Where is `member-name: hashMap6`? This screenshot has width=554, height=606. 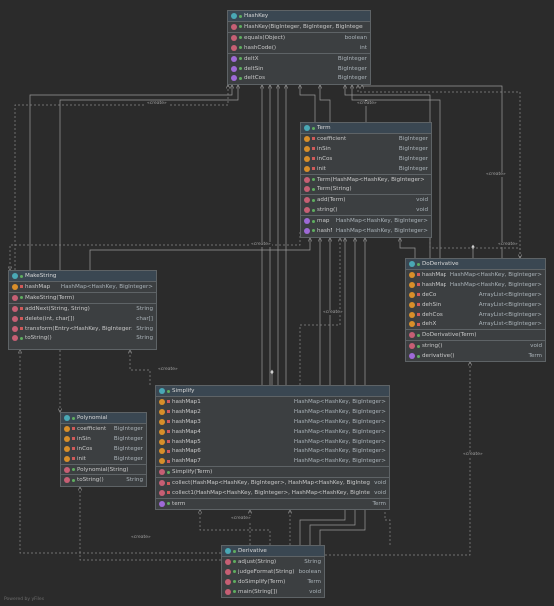
member-name: hashMap6 is located at coordinates (186, 451).